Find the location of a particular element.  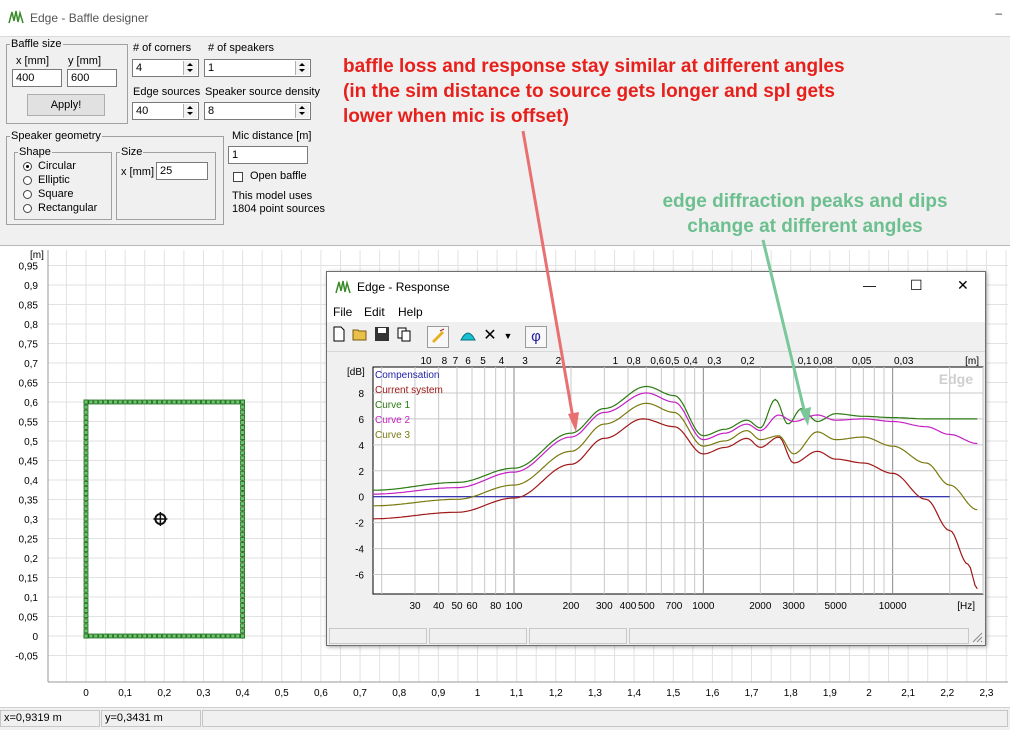

x-tick-label: 400 is located at coordinates (628, 606).